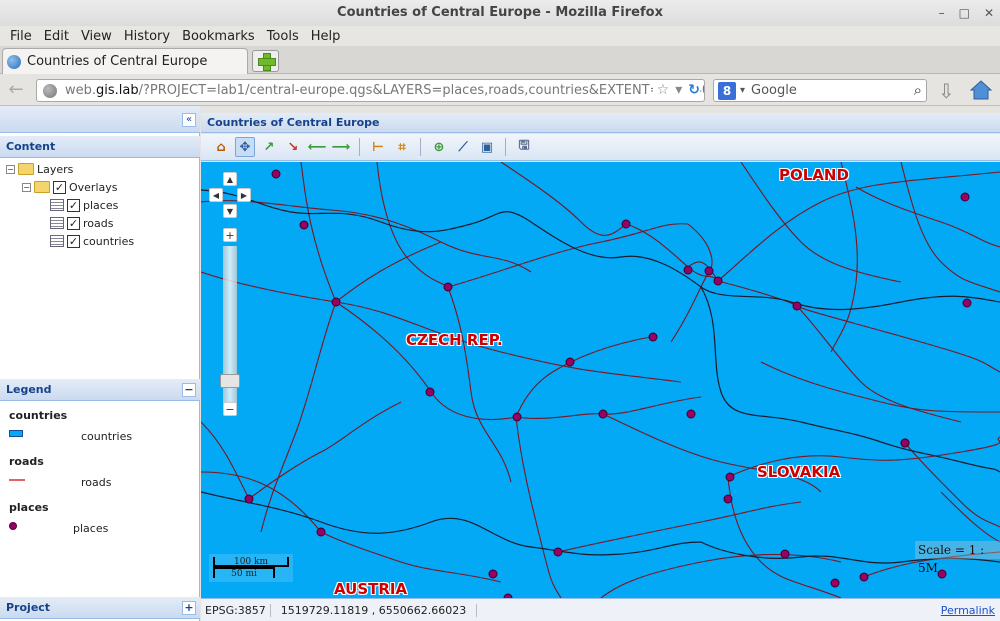  I want to click on map-toolbar: ⌂ ✥ ↗ ↘ ⟵ ⟶ ⊢ ⌗ ⊕ ⟋ ▣ 🖫, so click(600, 147).